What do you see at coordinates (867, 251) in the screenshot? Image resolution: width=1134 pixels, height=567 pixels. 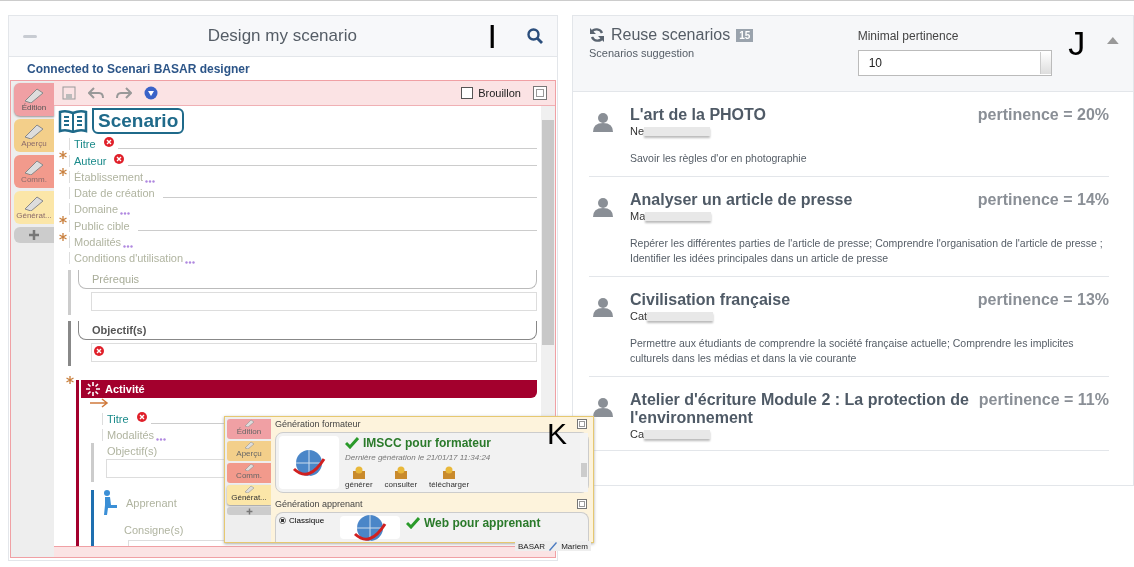 I see `scenario-description: Repérer les différentes parties de l'article de presse; Comprendre l'organisation de l'article de presse ; Identifier les idées principales dans un article de presse` at bounding box center [867, 251].